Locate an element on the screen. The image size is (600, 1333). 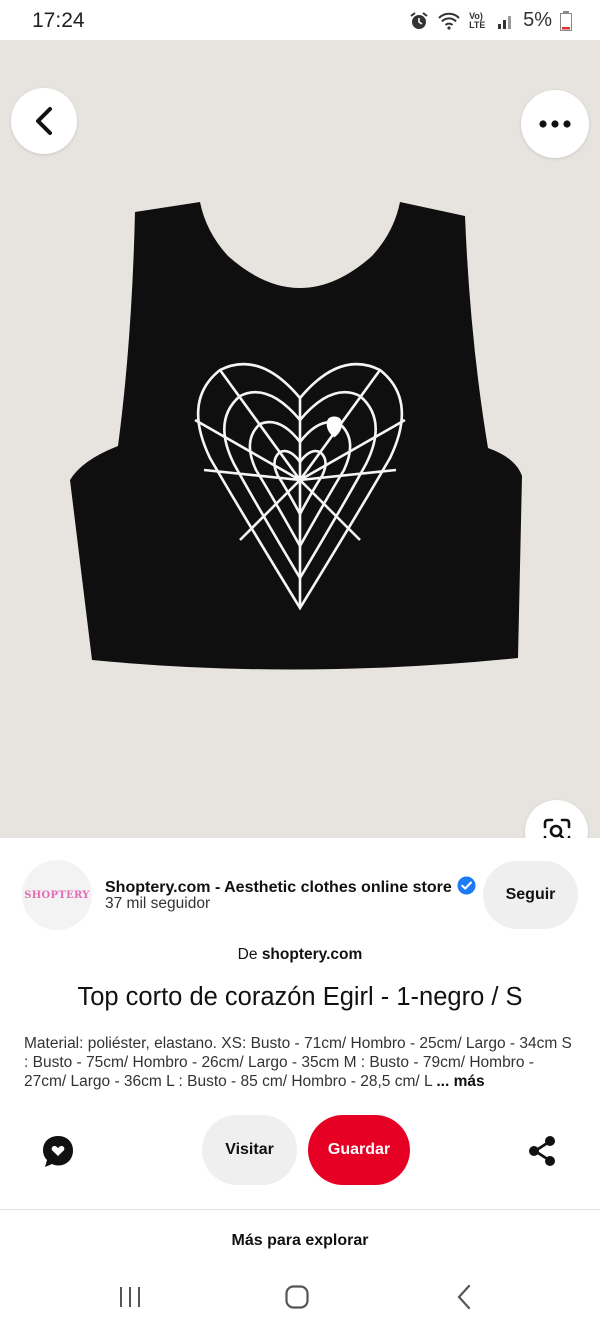
comment-button is located at coordinates (58, 1153).